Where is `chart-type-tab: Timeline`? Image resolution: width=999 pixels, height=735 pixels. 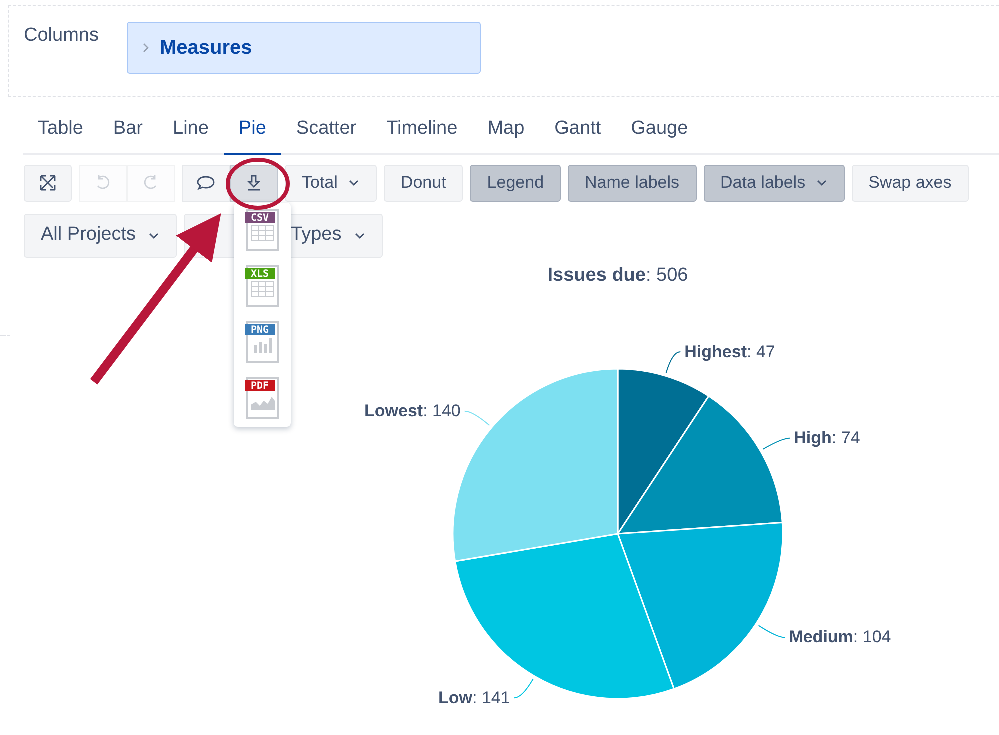 chart-type-tab: Timeline is located at coordinates (422, 130).